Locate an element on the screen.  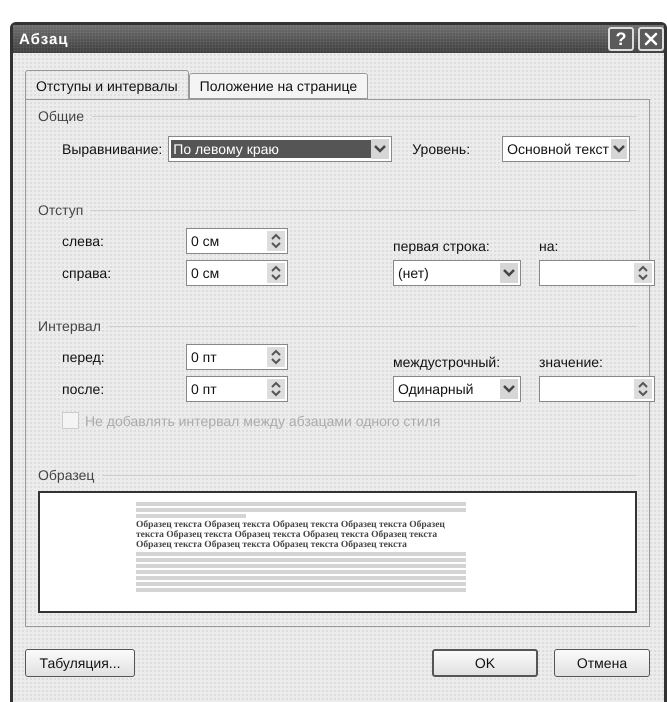
sample-text: Образец текста Образец текста Образец текста Образец текста Образец текста Образец текста Образец текста Образец текста Образец текста Образец текста Образец текста Образец текста Образец текста is located at coordinates (291, 535).